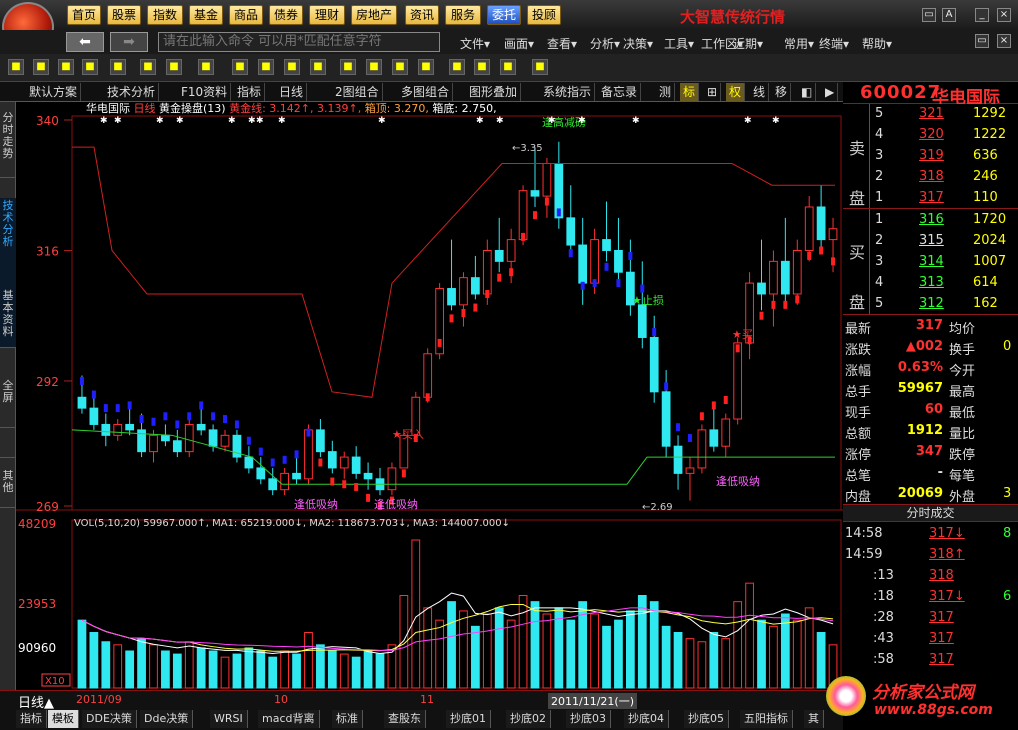 The height and width of the screenshot is (730, 1018). I want to click on bell-icon: ■, so click(318, 67).